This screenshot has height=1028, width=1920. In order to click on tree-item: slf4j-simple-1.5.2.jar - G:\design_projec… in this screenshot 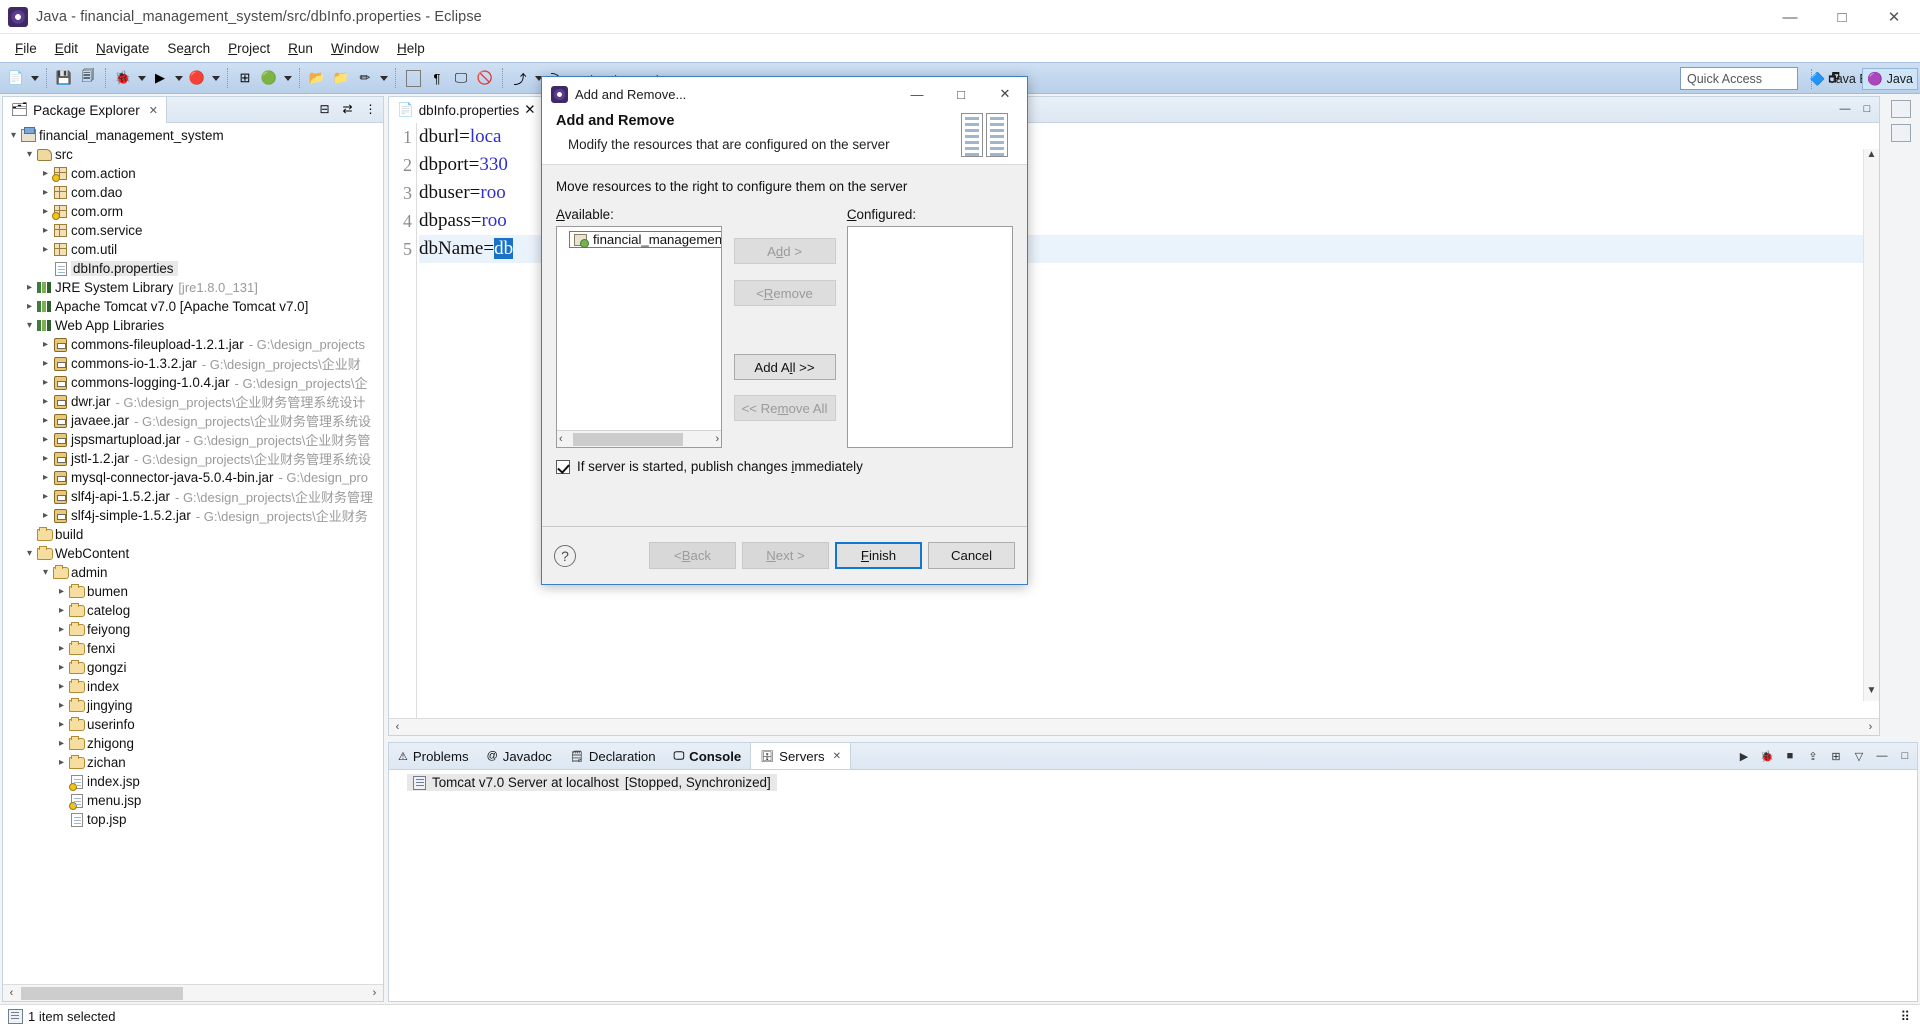, I will do `click(193, 515)`.